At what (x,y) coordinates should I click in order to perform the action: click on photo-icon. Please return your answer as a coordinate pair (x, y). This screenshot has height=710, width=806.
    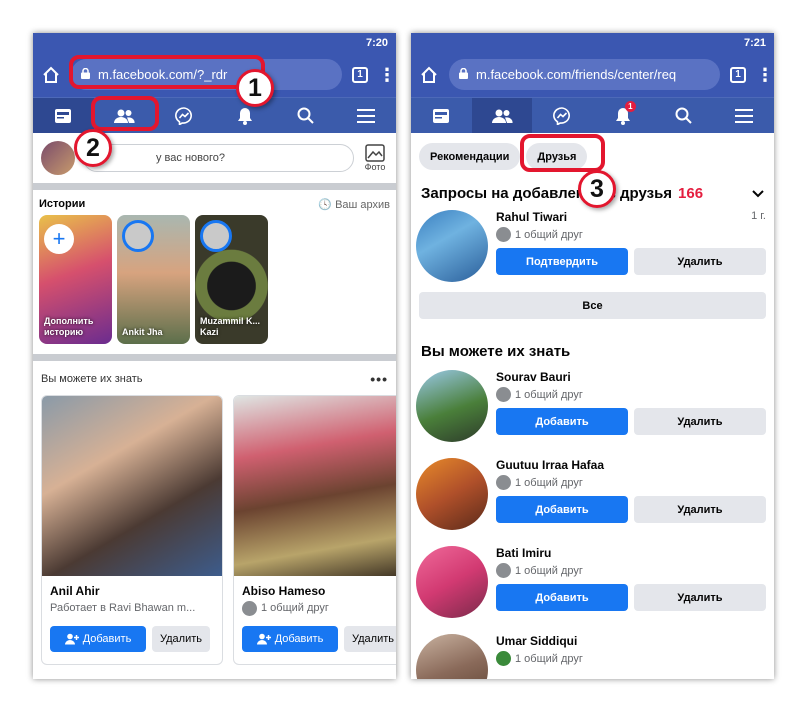
    Looking at the image, I should click on (375, 153).